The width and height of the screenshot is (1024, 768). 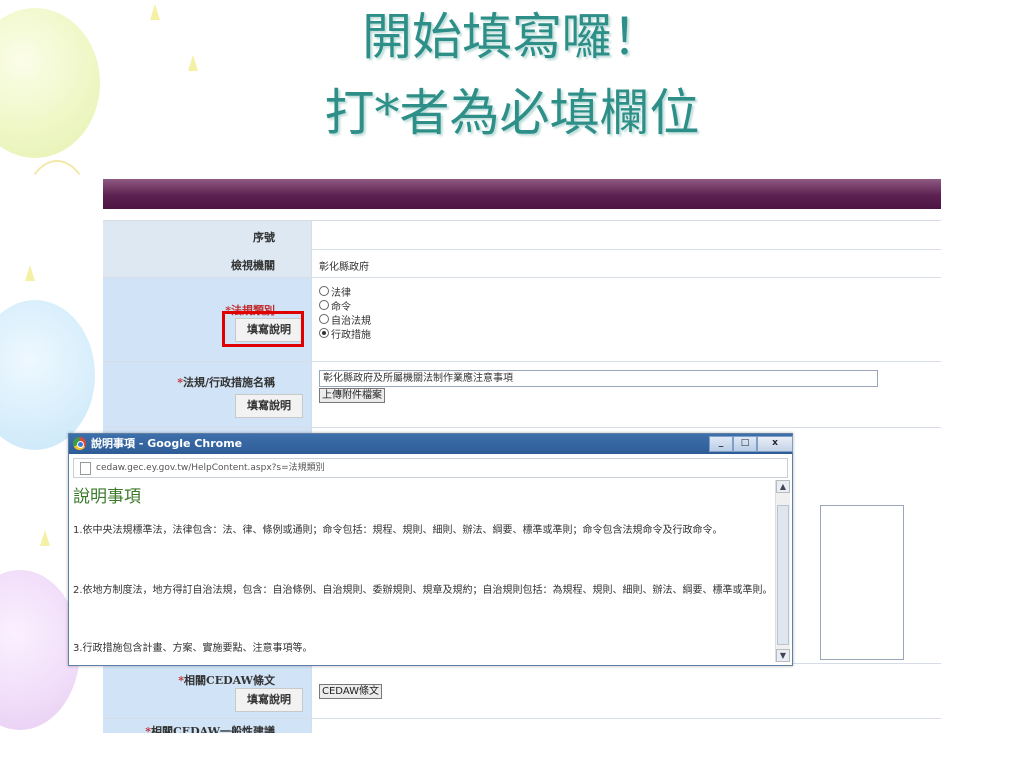 I want to click on scroll-thumb, so click(x=783, y=575).